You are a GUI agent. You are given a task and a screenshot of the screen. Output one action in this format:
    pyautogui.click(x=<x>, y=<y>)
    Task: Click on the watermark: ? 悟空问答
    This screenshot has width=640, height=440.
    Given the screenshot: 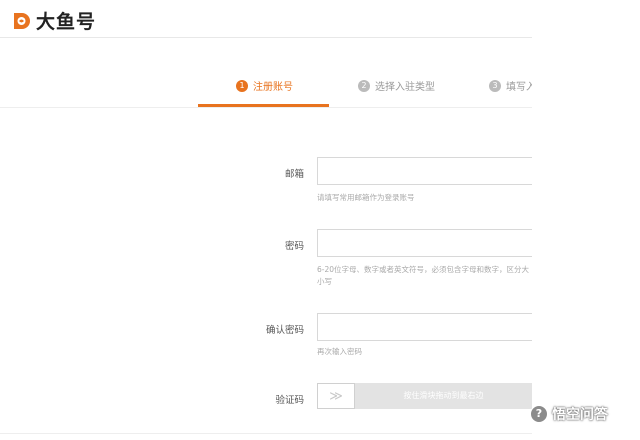 What is the action you would take?
    pyautogui.click(x=569, y=414)
    